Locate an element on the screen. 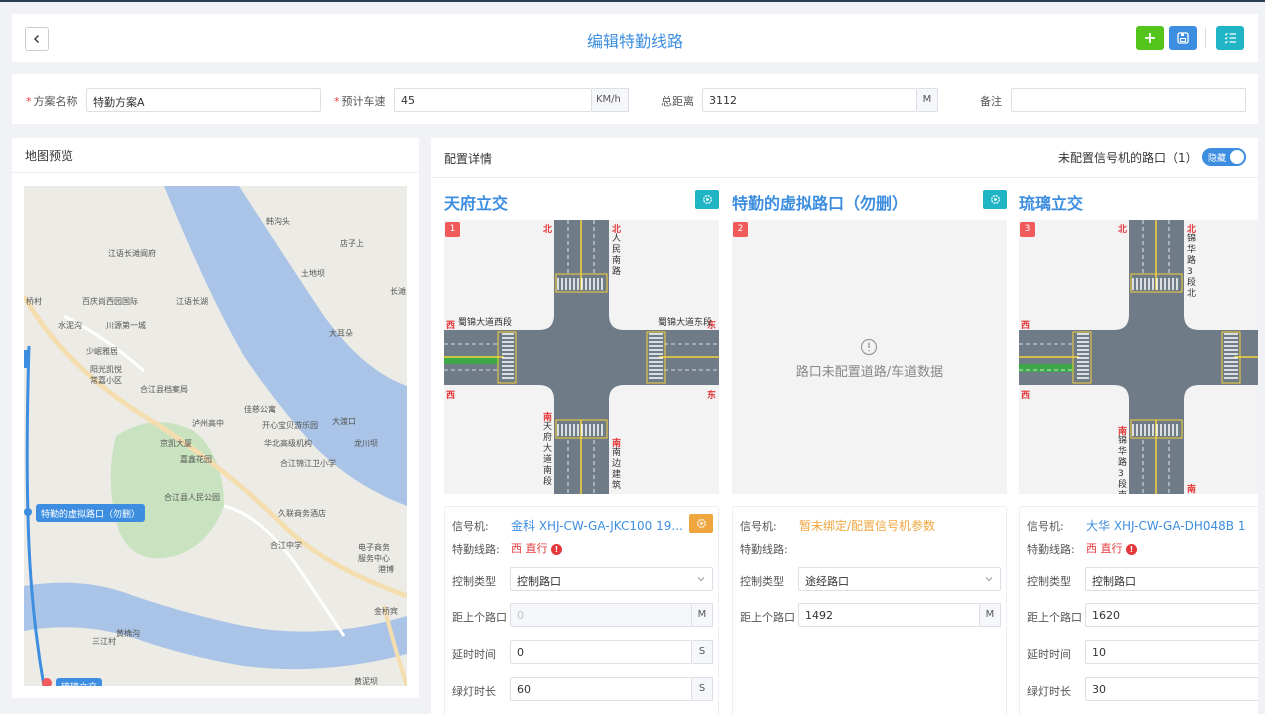 This screenshot has width=1265, height=714. hide-toggle: 隐藏 is located at coordinates (1224, 157).